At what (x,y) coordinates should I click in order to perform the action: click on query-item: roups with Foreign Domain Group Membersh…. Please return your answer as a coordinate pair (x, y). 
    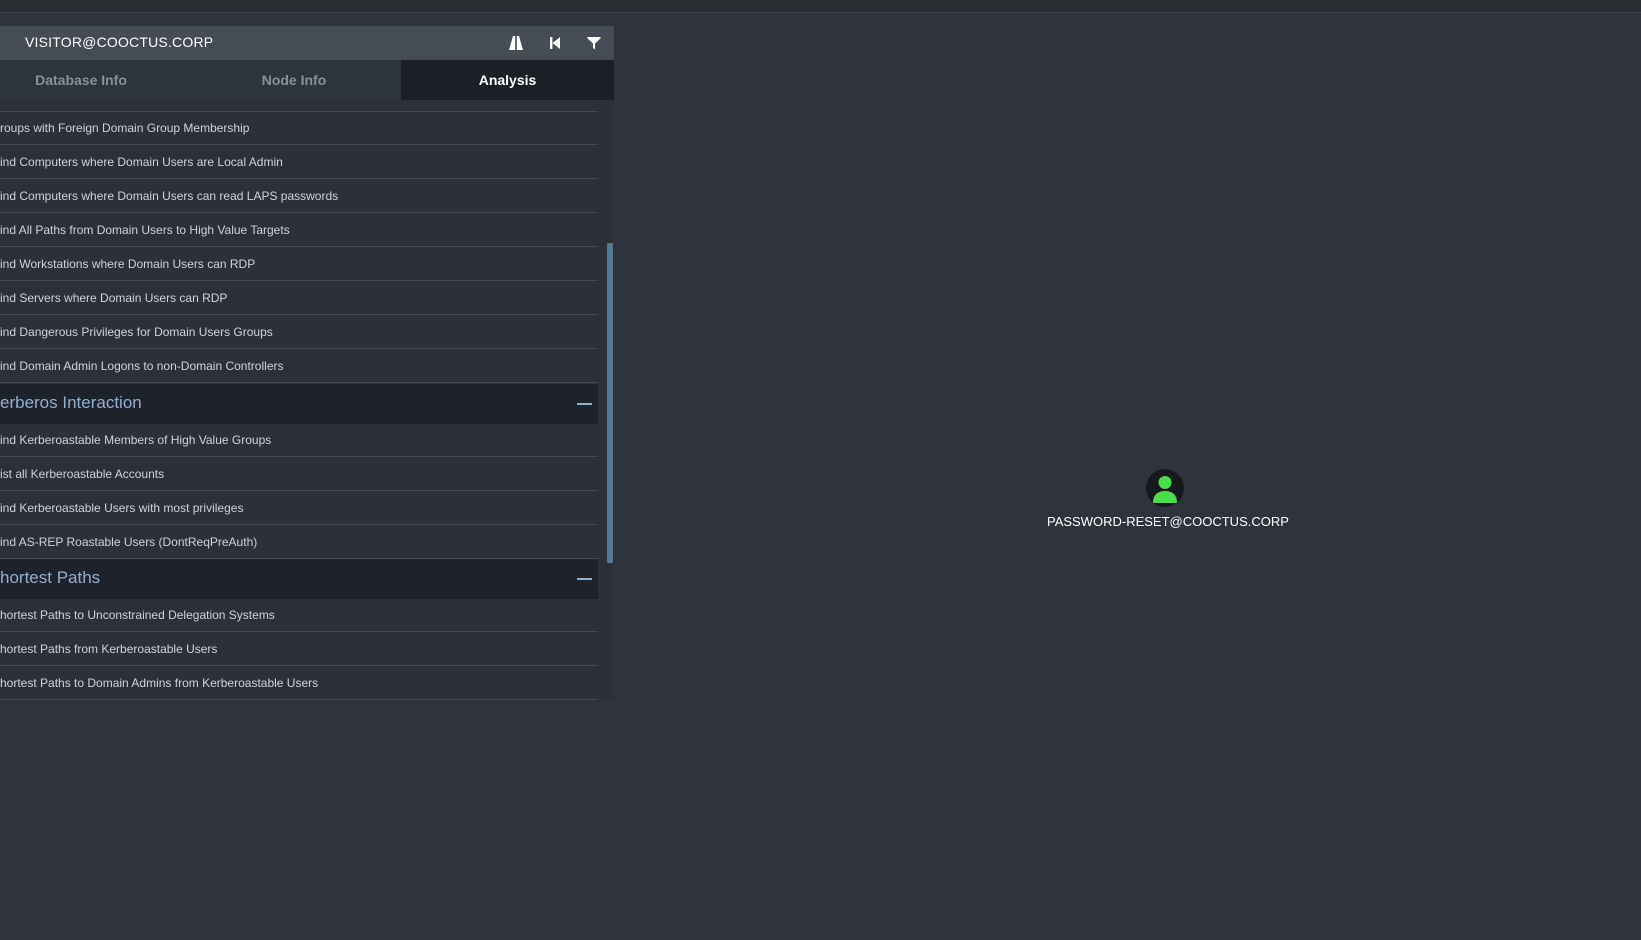
    Looking at the image, I should click on (299, 128).